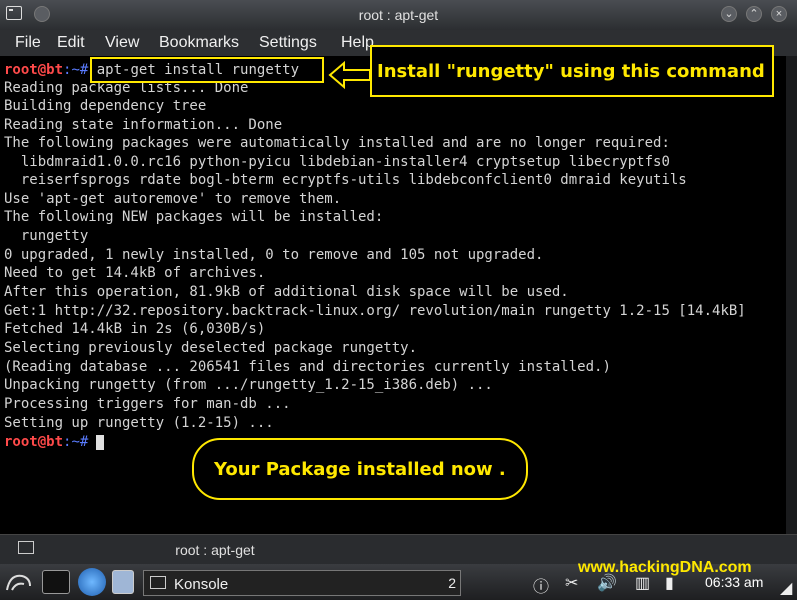 This screenshot has height=600, width=797. I want to click on output-line: Use 'apt-get autoremove' to remove them., so click(173, 199).